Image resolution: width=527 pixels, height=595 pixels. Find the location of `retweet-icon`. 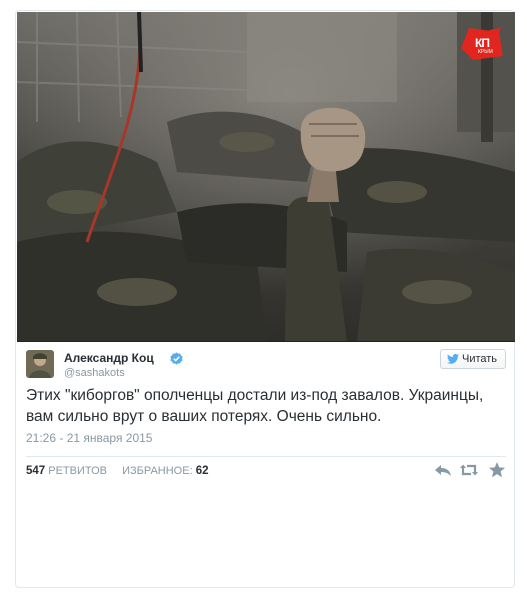

retweet-icon is located at coordinates (469, 470).